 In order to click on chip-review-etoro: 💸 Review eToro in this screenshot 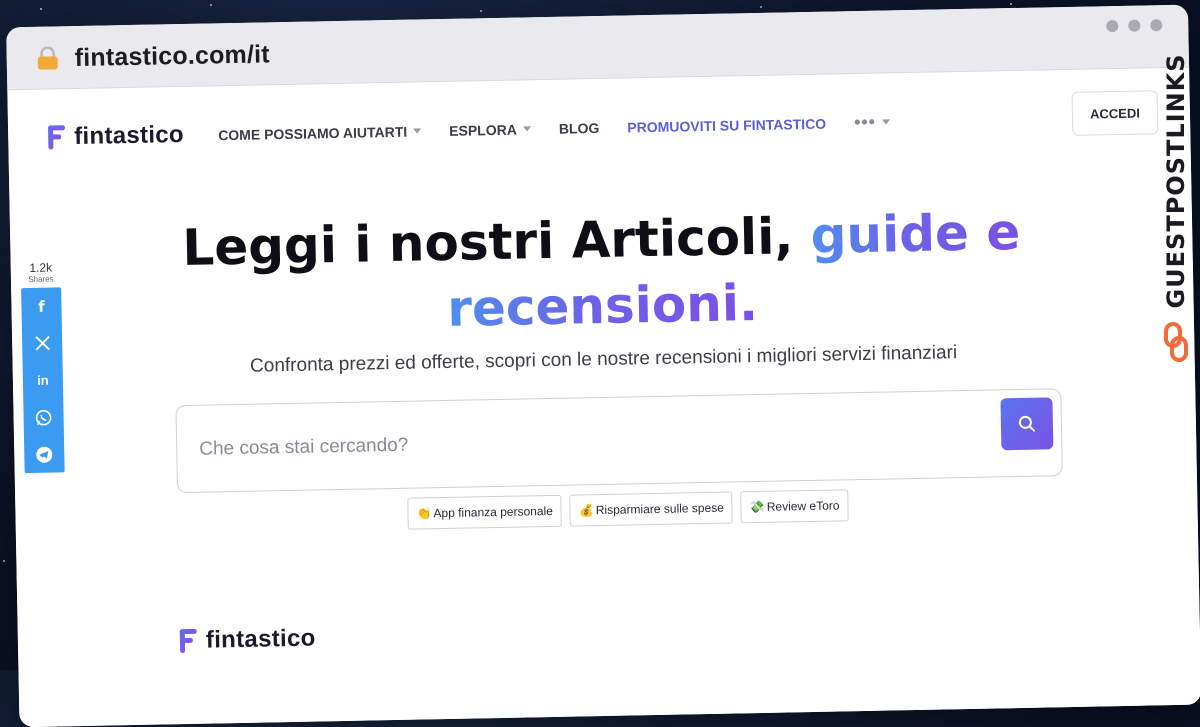, I will do `click(794, 506)`.